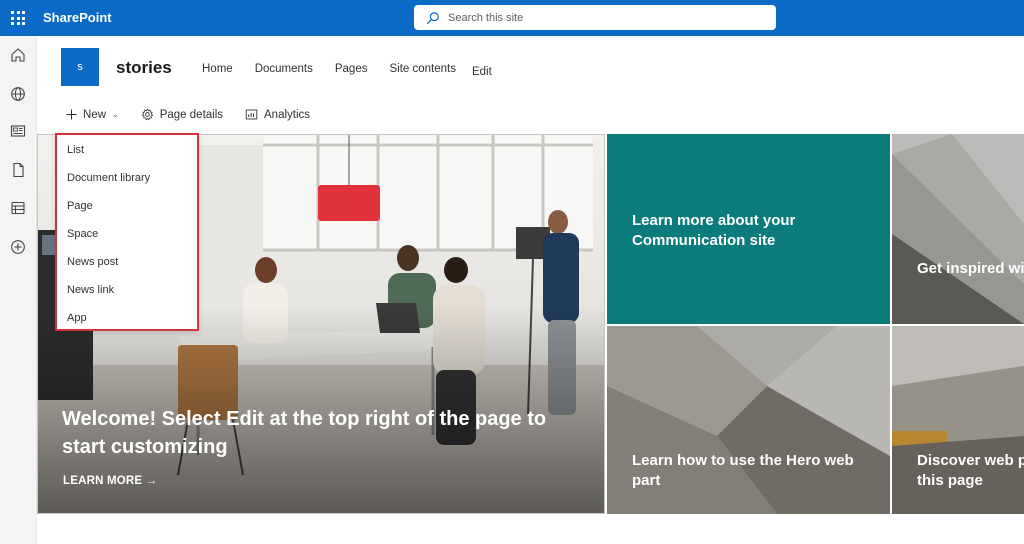 Image resolution: width=1024 pixels, height=544 pixels. What do you see at coordinates (18, 18) in the screenshot?
I see `app-launcher-icon` at bounding box center [18, 18].